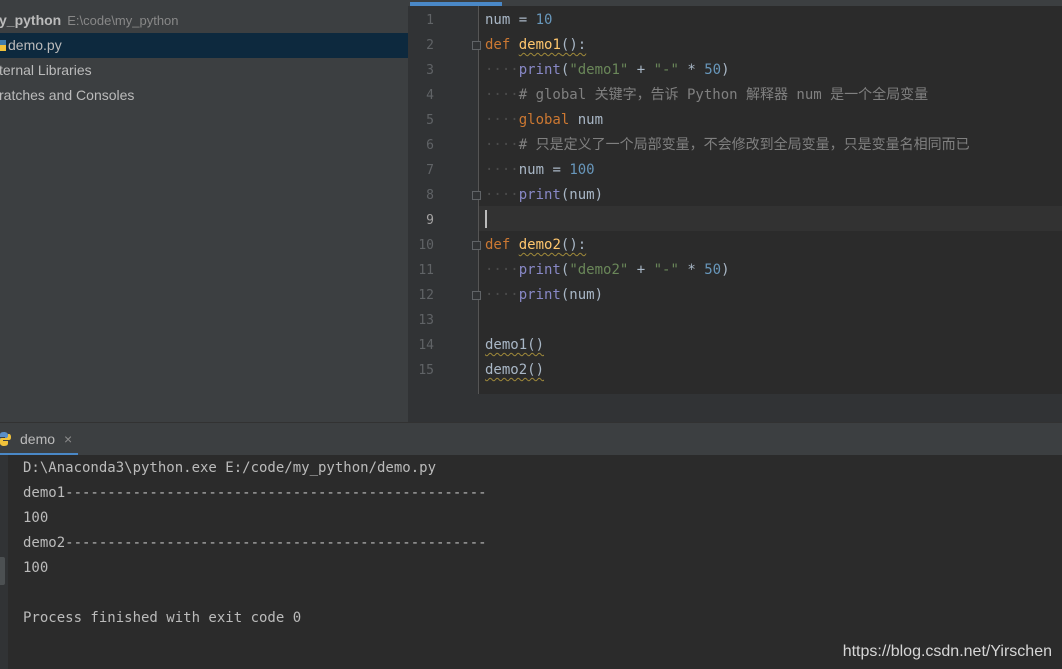 Image resolution: width=1062 pixels, height=669 pixels. I want to click on gutter-divider, so click(478, 200).